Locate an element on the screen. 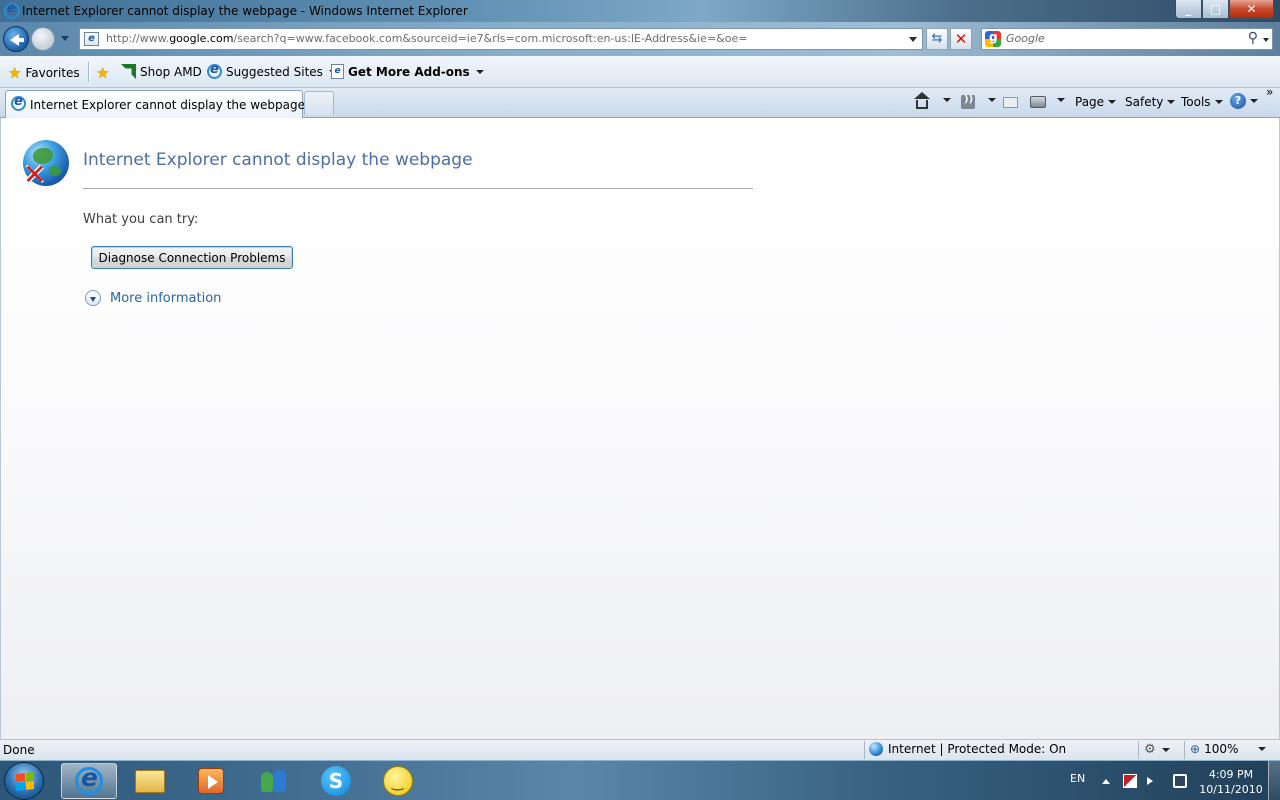 The image size is (1280, 800). stop-button: ✕ is located at coordinates (961, 39).